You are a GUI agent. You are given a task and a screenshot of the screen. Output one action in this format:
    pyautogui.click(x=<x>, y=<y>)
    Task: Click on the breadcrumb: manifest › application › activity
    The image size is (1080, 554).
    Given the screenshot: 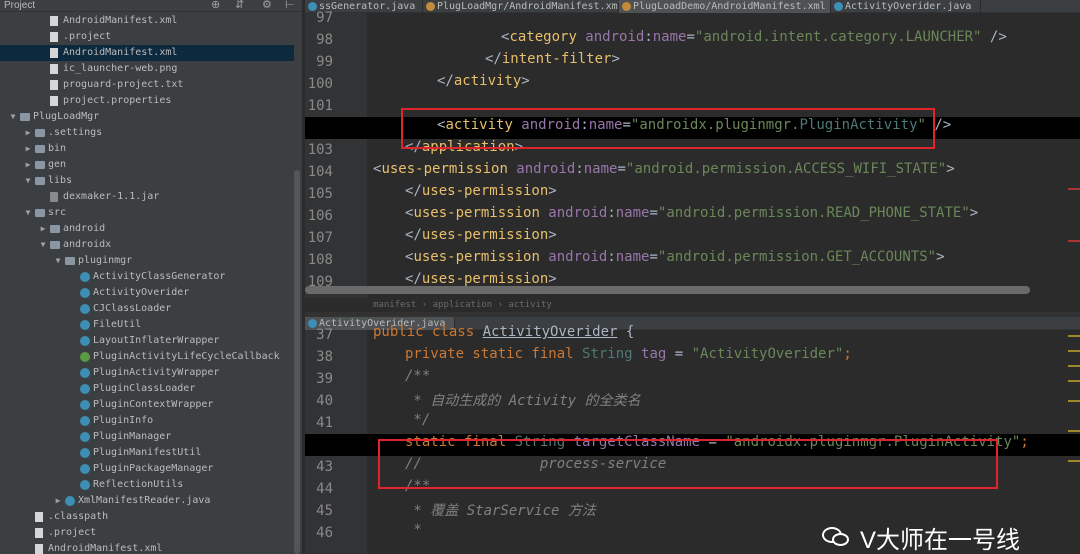 What is the action you would take?
    pyautogui.click(x=692, y=305)
    